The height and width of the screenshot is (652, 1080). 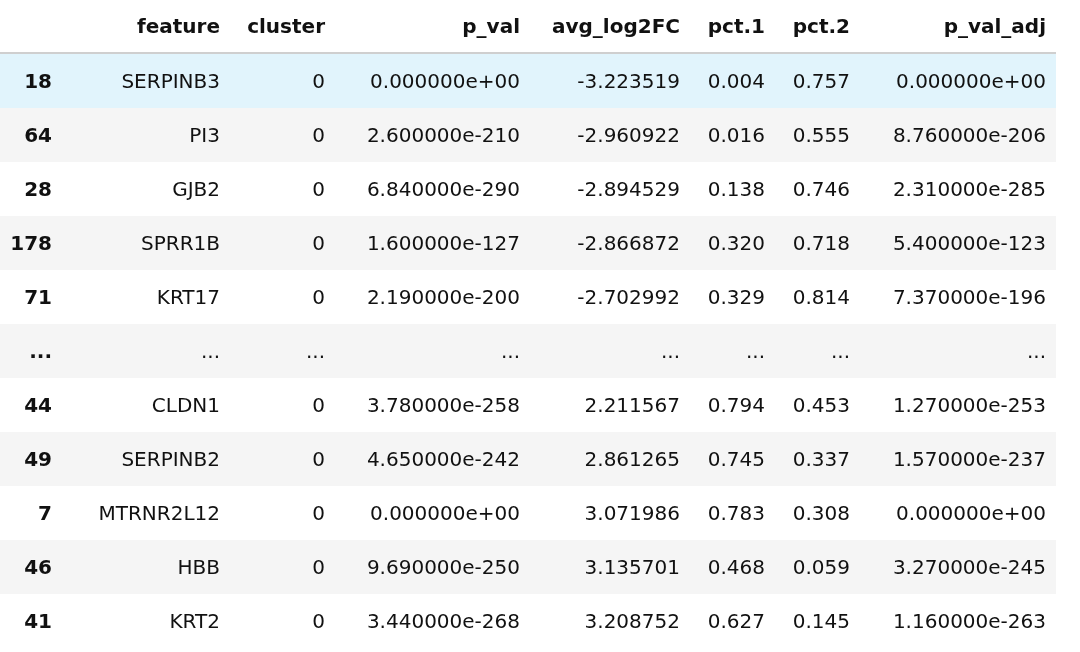 What do you see at coordinates (31, 621) in the screenshot?
I see `row-index: 41` at bounding box center [31, 621].